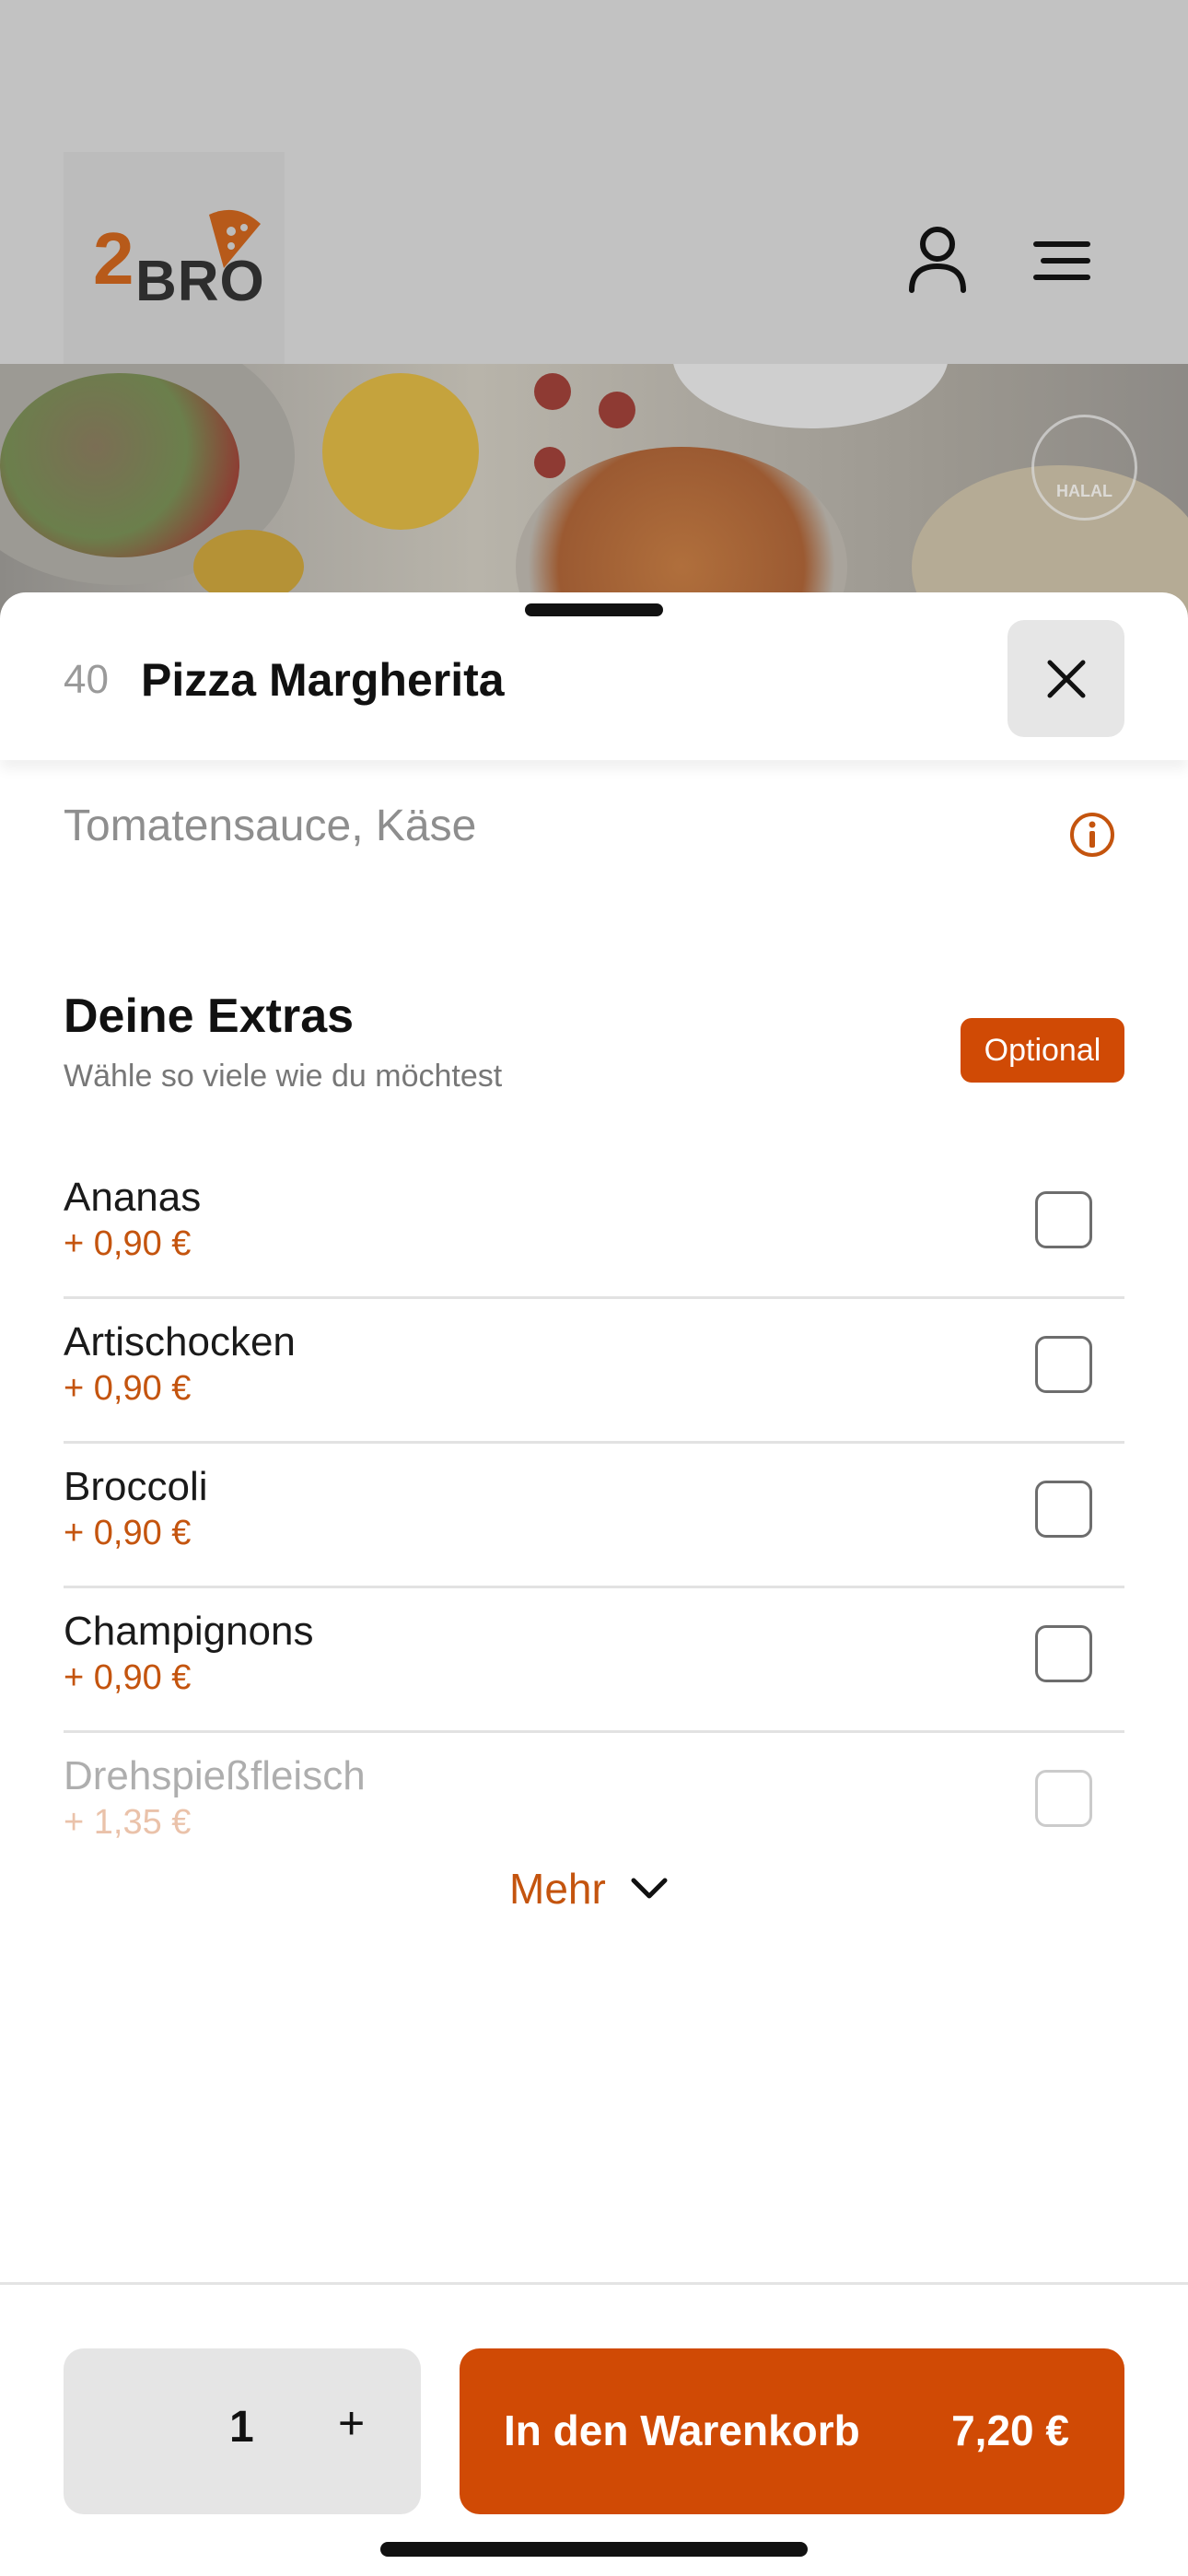 The width and height of the screenshot is (1188, 2576). I want to click on extra-item-broccoli: Broccoli + 0,90 €, so click(594, 1516).